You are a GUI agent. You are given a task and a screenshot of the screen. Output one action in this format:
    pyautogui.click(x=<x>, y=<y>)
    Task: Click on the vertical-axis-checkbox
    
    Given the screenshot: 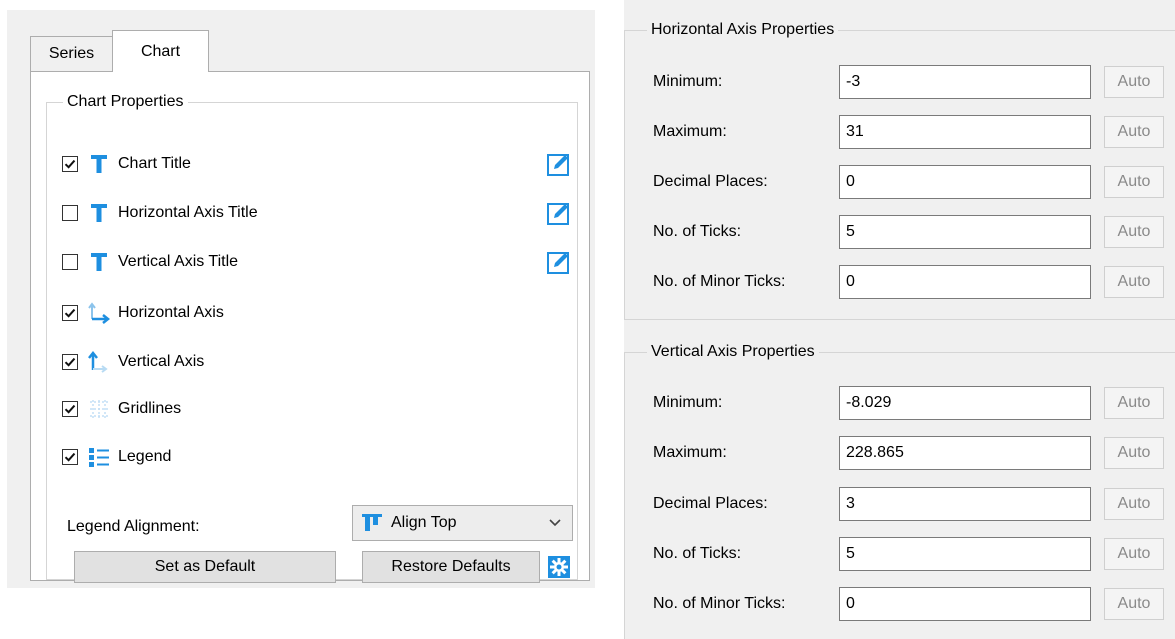 What is the action you would take?
    pyautogui.click(x=70, y=362)
    